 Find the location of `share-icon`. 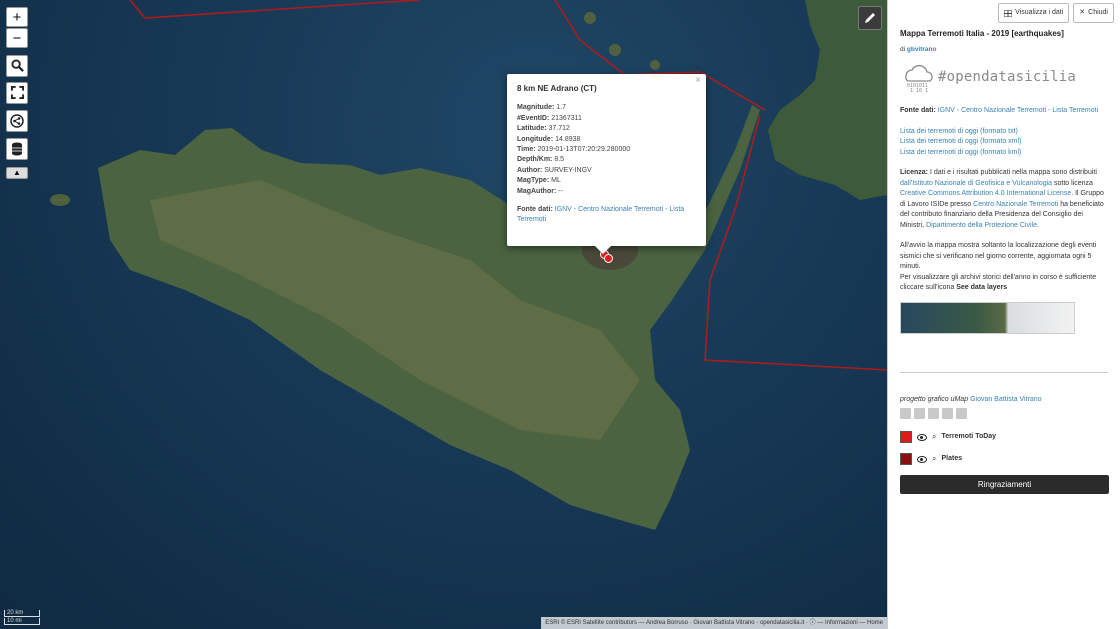

share-icon is located at coordinates (17, 121).